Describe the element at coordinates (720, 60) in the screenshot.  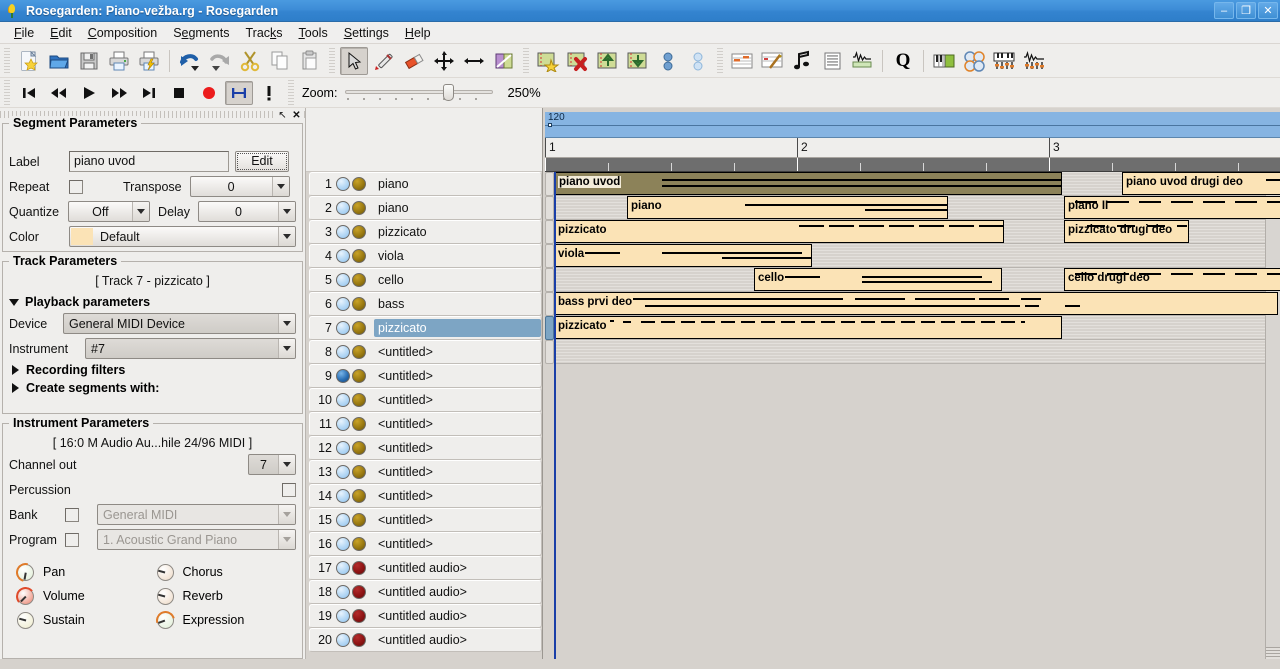
I see `editor-toolbar-grip` at that location.